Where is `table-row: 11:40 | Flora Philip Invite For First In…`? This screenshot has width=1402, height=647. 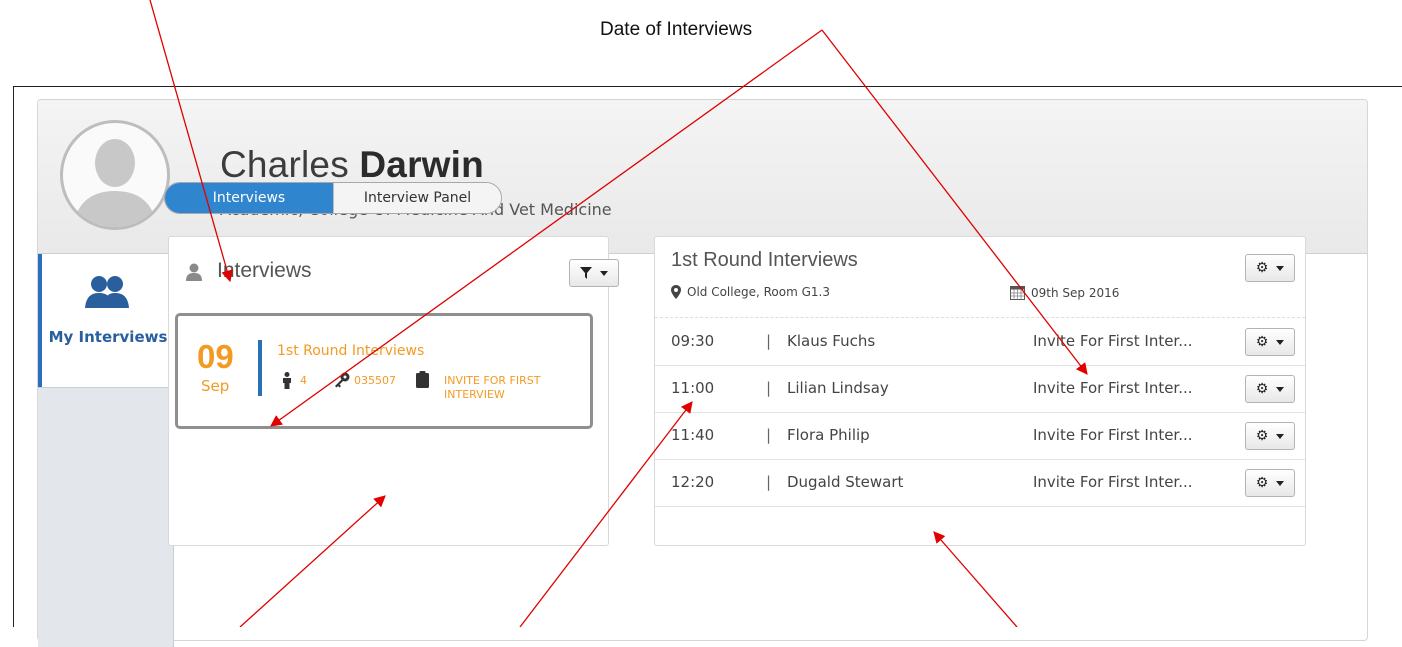
table-row: 11:40 | Flora Philip Invite For First In… is located at coordinates (980, 436).